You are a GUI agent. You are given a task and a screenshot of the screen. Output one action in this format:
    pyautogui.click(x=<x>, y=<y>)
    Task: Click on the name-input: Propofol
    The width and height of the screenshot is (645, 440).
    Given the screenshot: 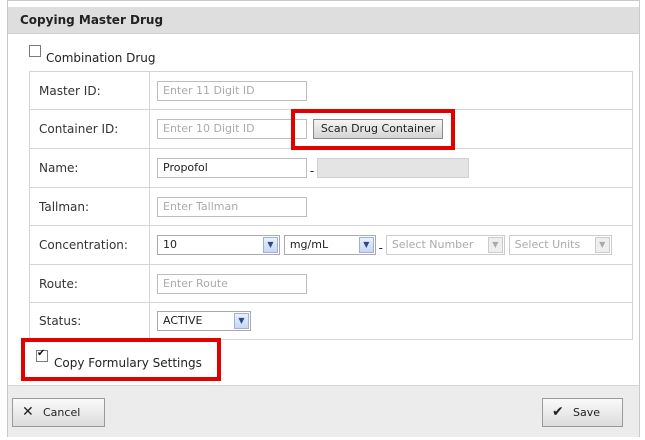 What is the action you would take?
    pyautogui.click(x=232, y=168)
    